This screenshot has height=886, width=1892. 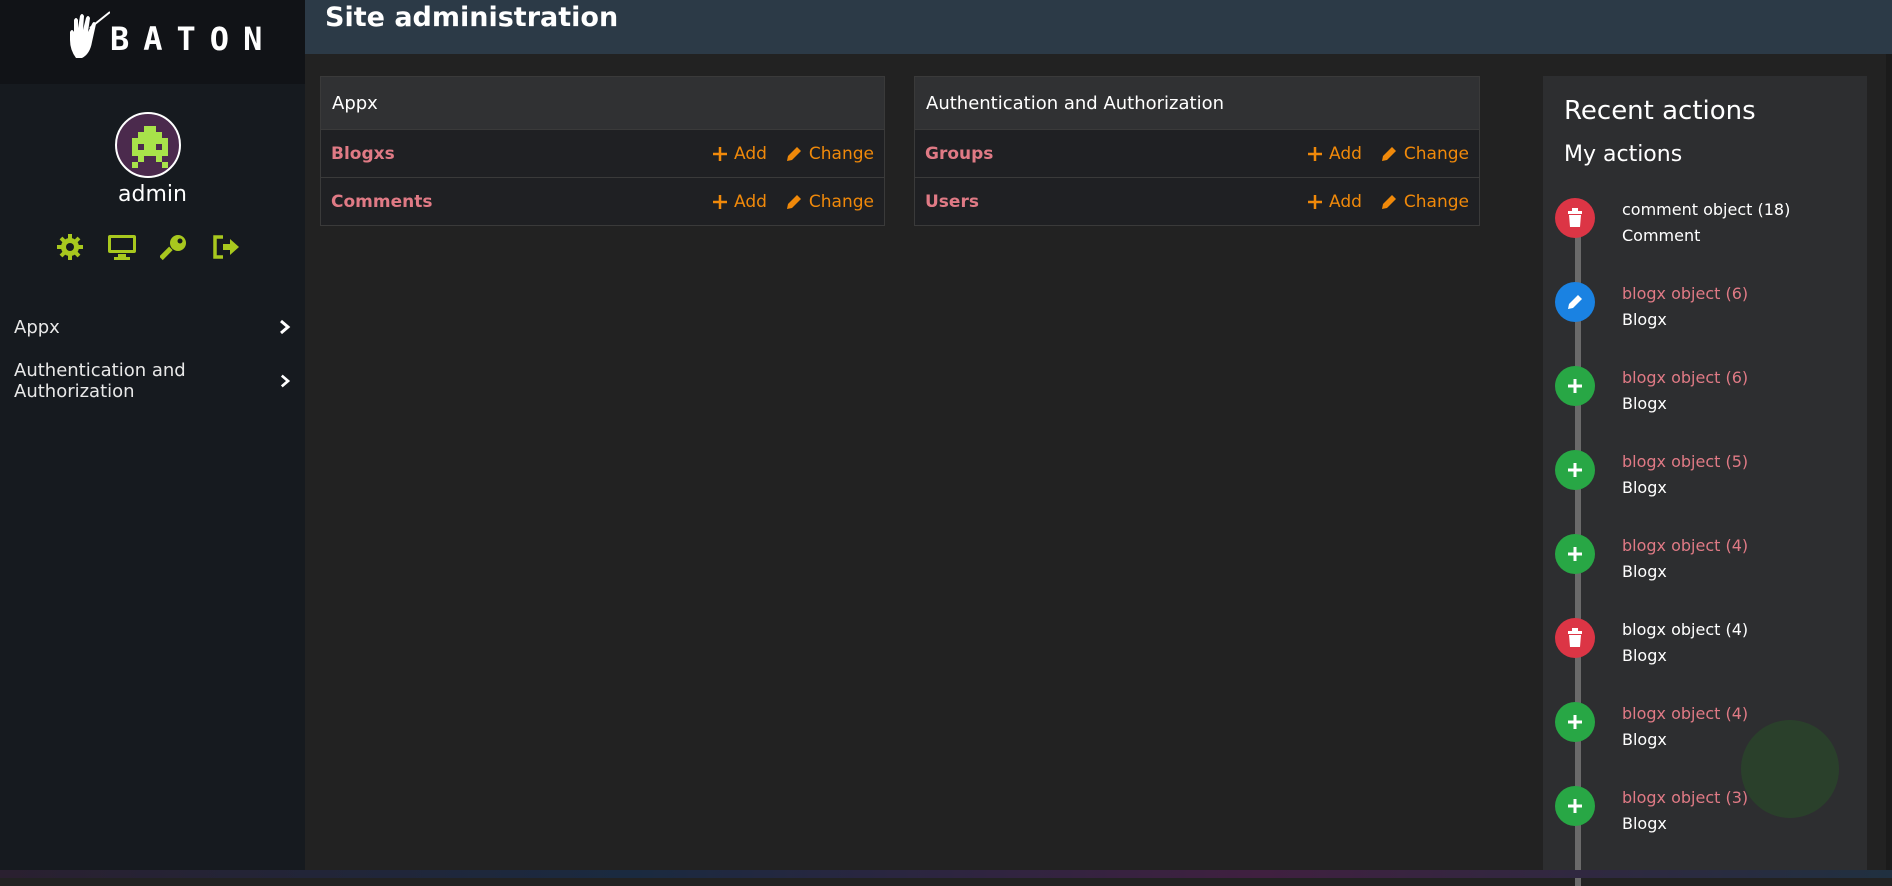 I want to click on action-title-link: blogx object (3), so click(x=1685, y=797).